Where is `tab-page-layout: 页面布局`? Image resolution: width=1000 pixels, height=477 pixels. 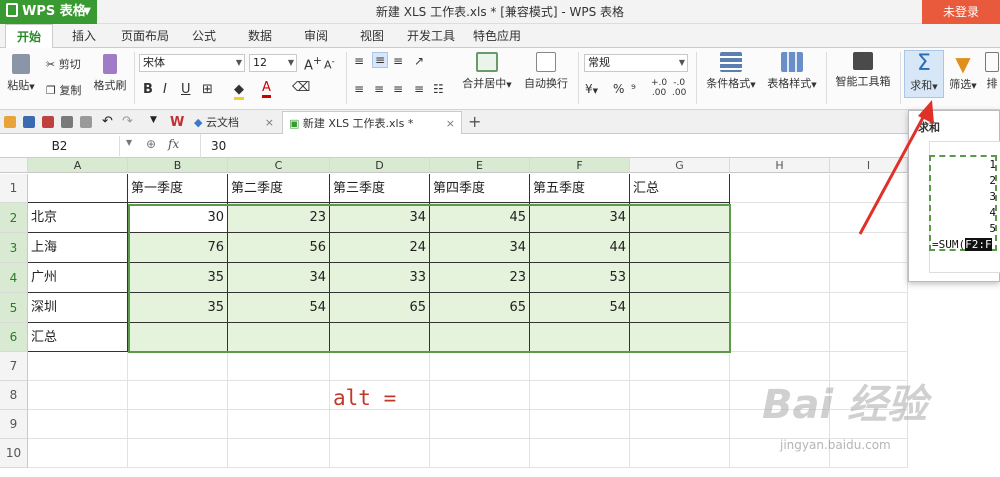 tab-page-layout: 页面布局 is located at coordinates (145, 36).